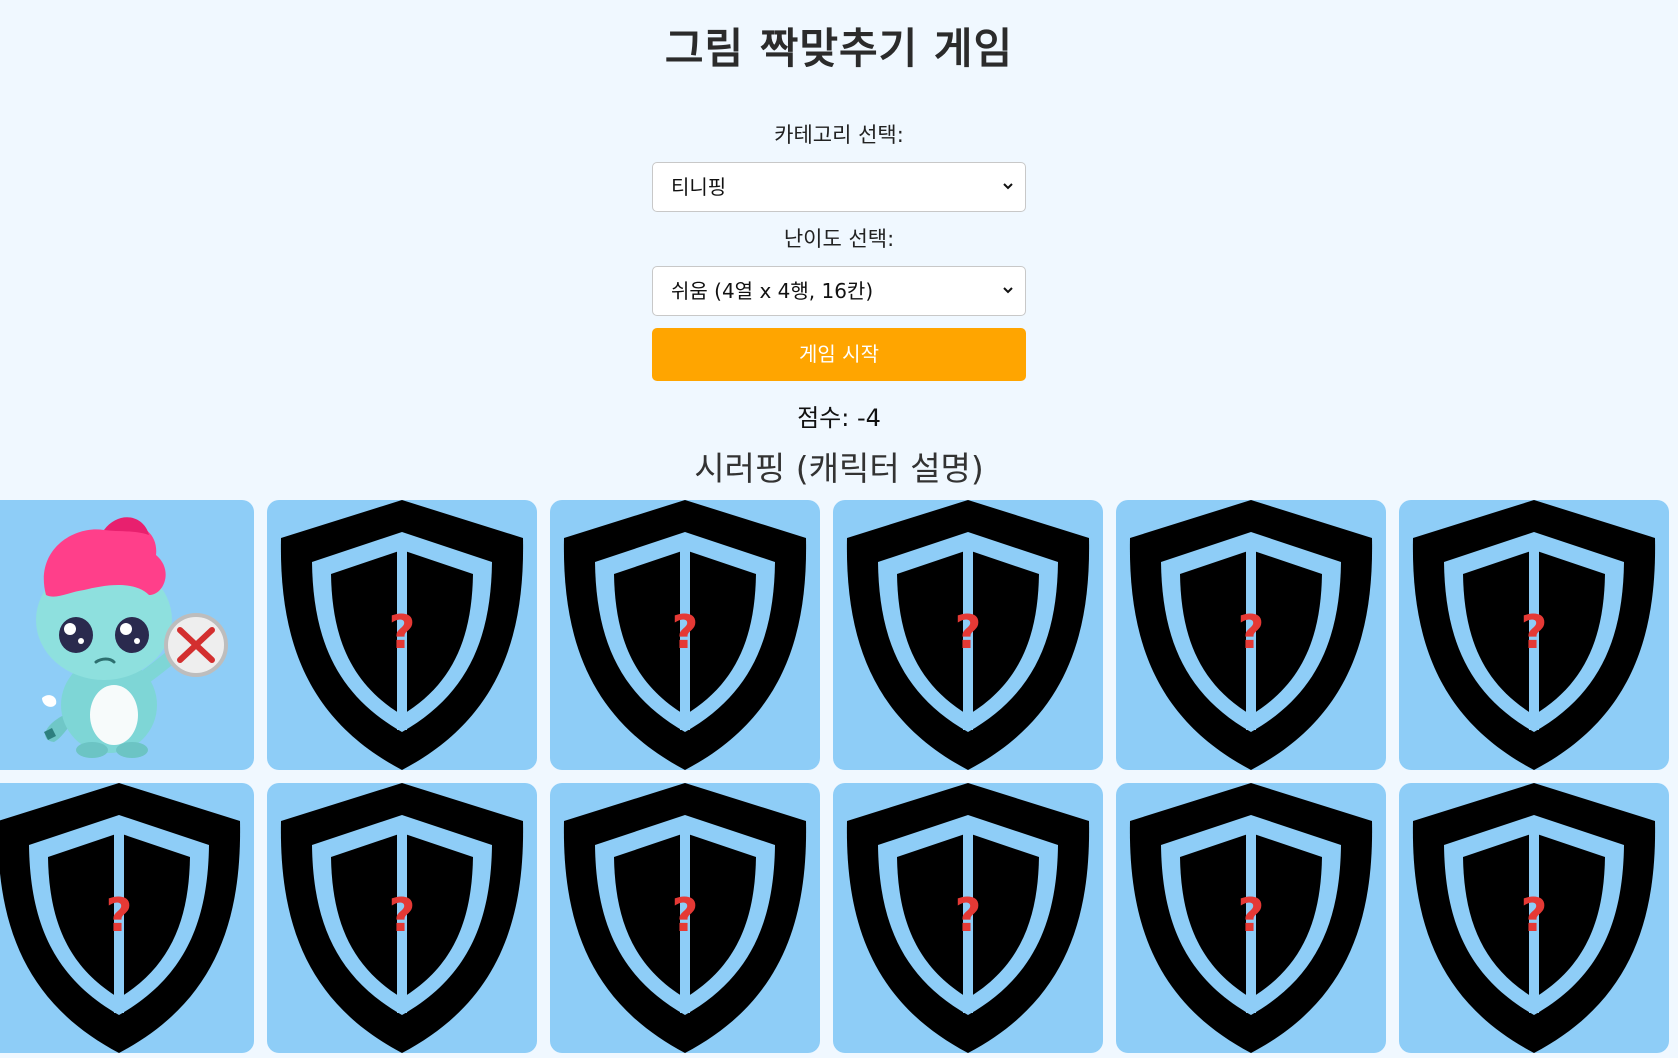 This screenshot has height=1058, width=1678. What do you see at coordinates (839, 354) in the screenshot?
I see `start-game-button: 게임 시작` at bounding box center [839, 354].